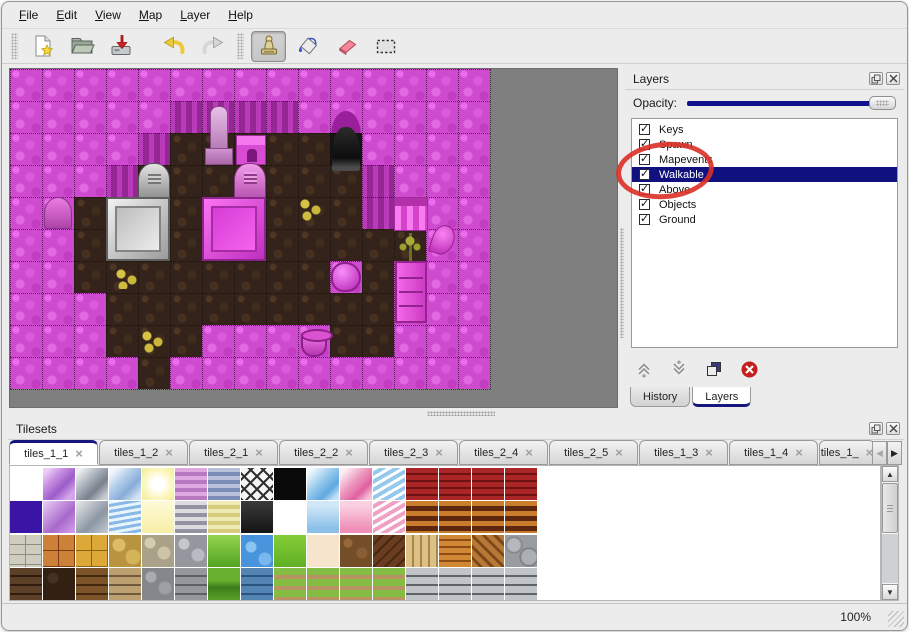  What do you see at coordinates (454, 413) in the screenshot?
I see `horizontal-splitter` at bounding box center [454, 413].